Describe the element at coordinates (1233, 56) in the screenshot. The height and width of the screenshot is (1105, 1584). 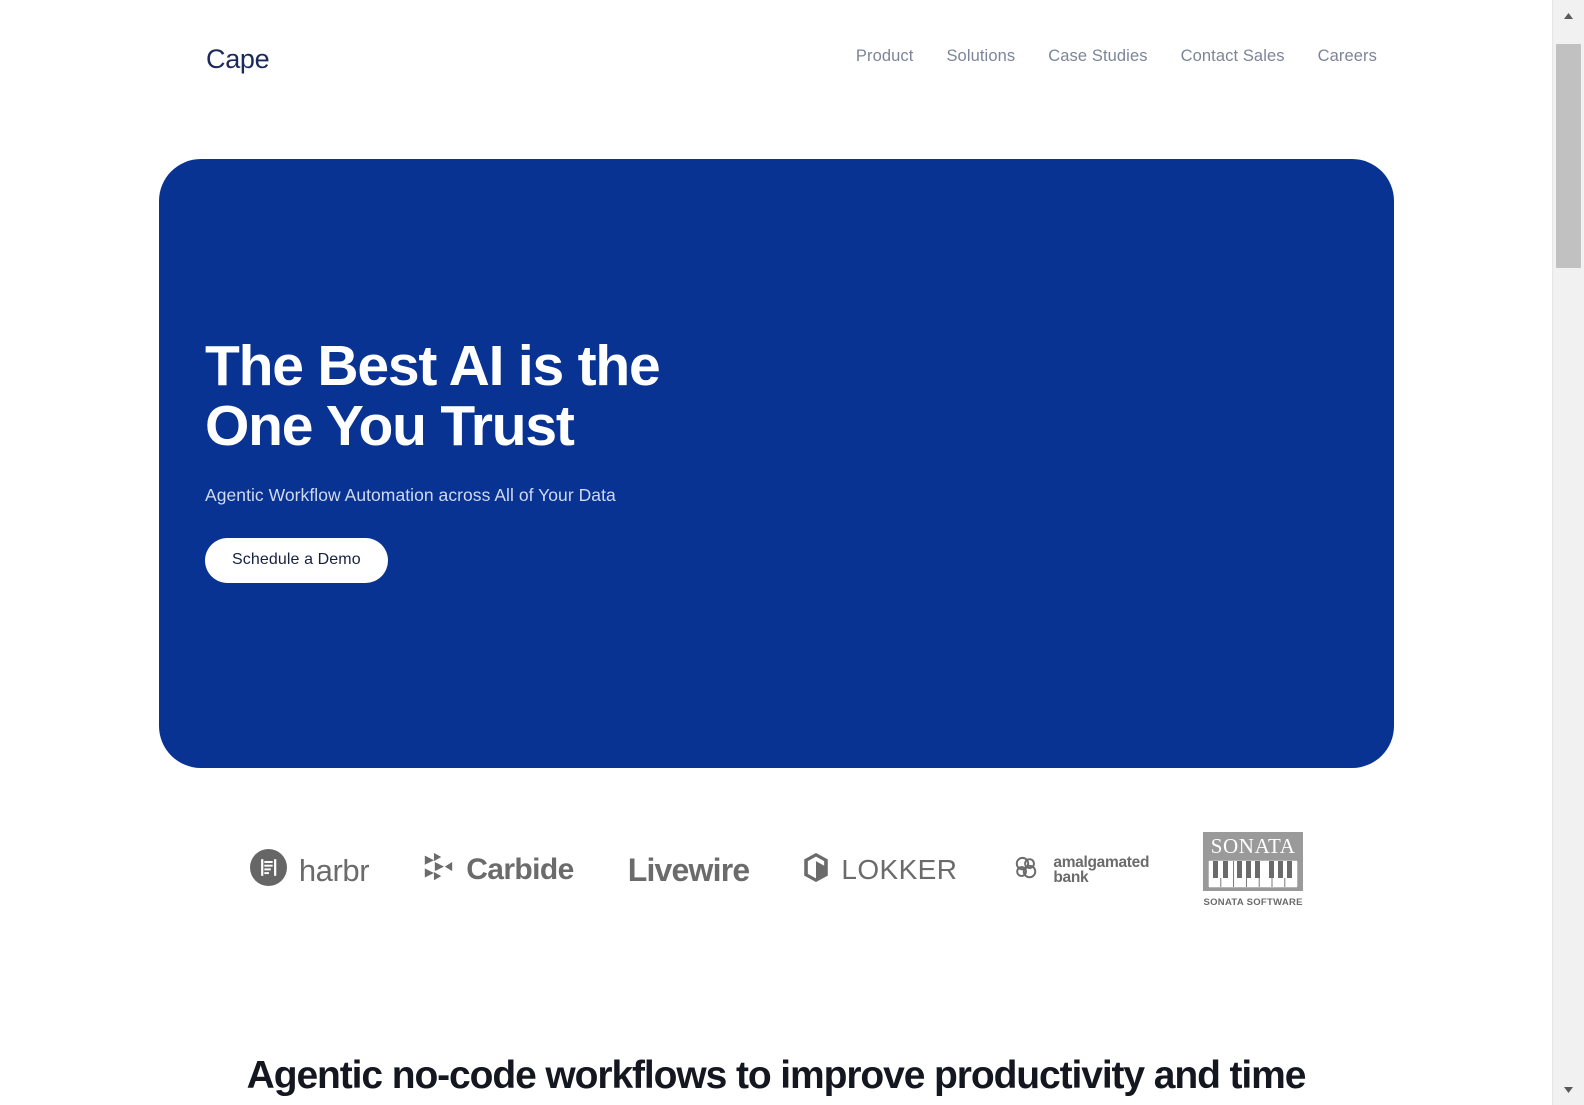
I see `nav-link-contact-sales: Contact Sales` at that location.